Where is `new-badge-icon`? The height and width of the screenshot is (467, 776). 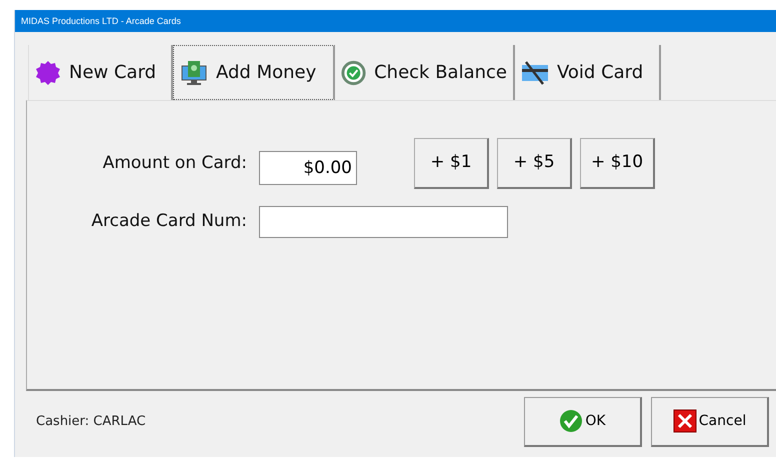
new-badge-icon is located at coordinates (48, 73).